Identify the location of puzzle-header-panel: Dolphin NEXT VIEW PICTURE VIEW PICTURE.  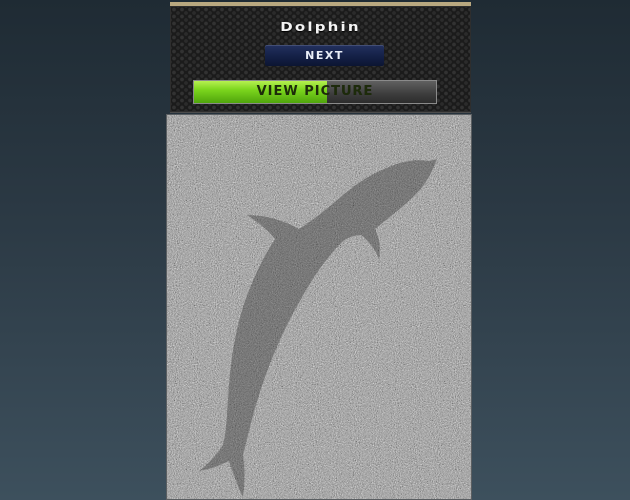
(320, 57).